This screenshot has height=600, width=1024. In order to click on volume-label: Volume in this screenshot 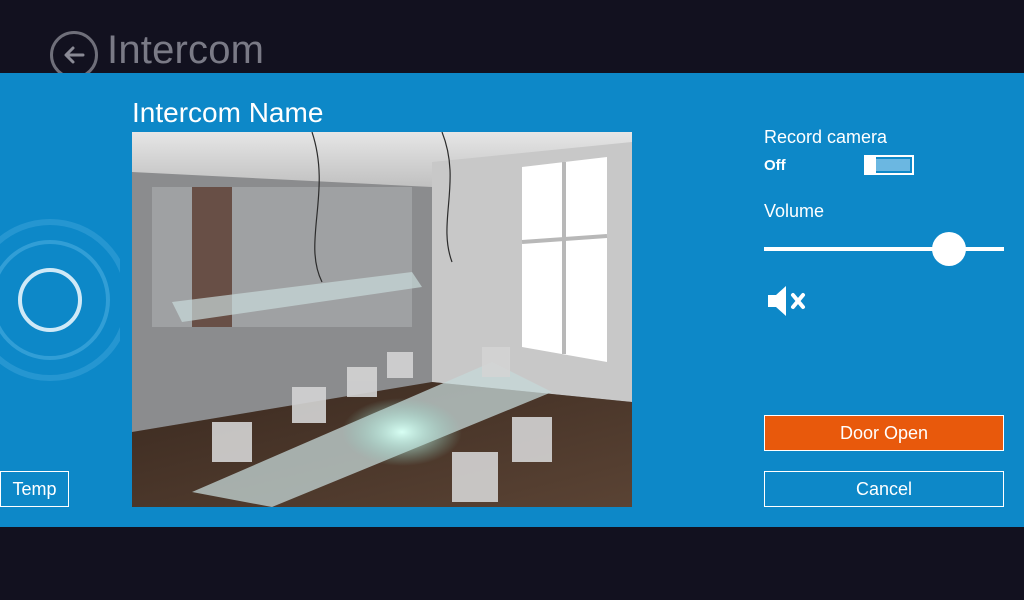, I will do `click(794, 211)`.